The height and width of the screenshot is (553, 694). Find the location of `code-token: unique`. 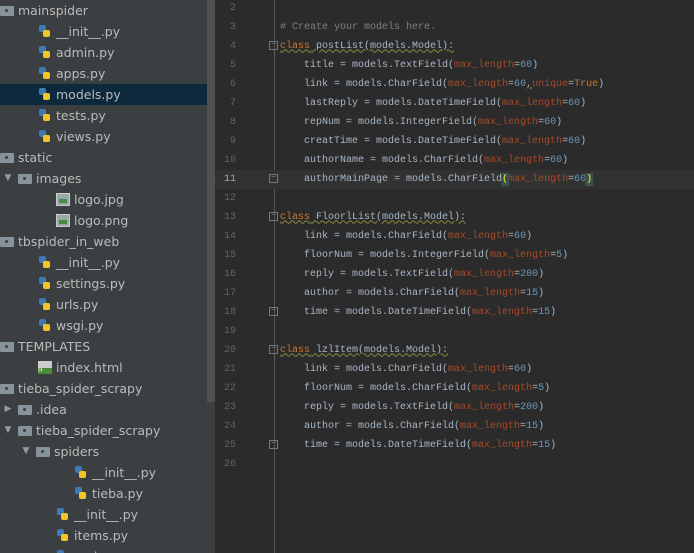

code-token: unique is located at coordinates (550, 84).